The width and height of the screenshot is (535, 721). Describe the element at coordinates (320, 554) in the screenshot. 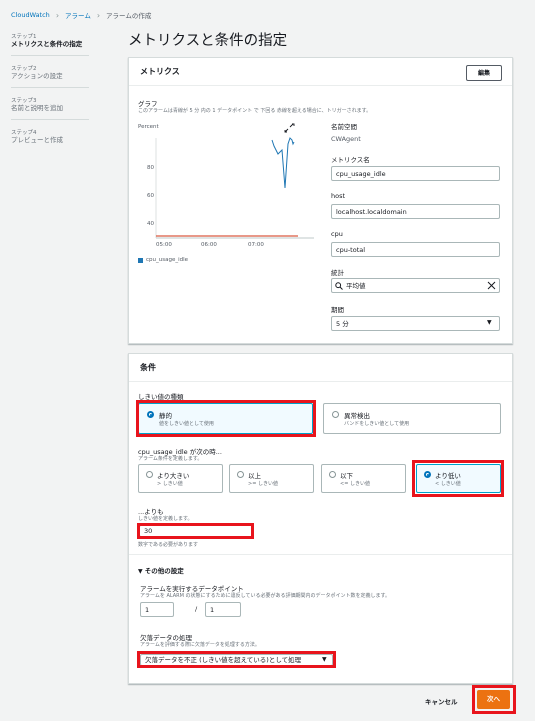

I see `divider` at that location.